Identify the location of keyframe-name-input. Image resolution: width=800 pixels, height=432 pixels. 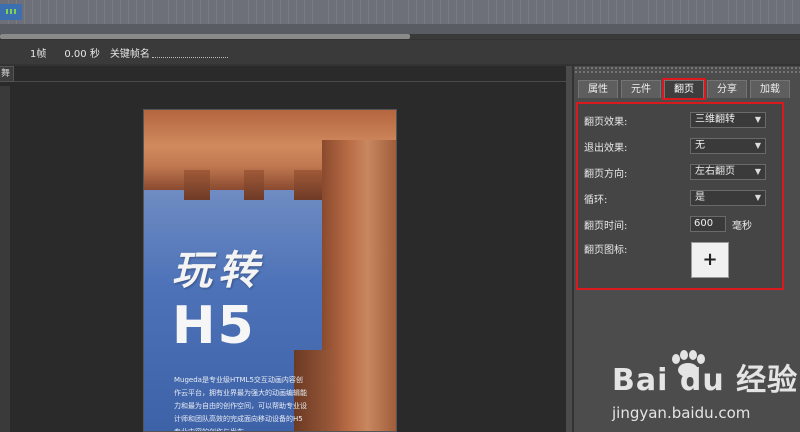
(189, 52).